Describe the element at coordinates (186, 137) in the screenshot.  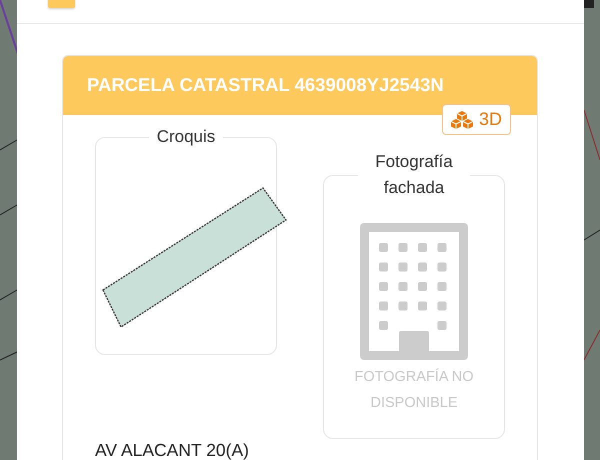
I see `sketch-label: Croquis` at that location.